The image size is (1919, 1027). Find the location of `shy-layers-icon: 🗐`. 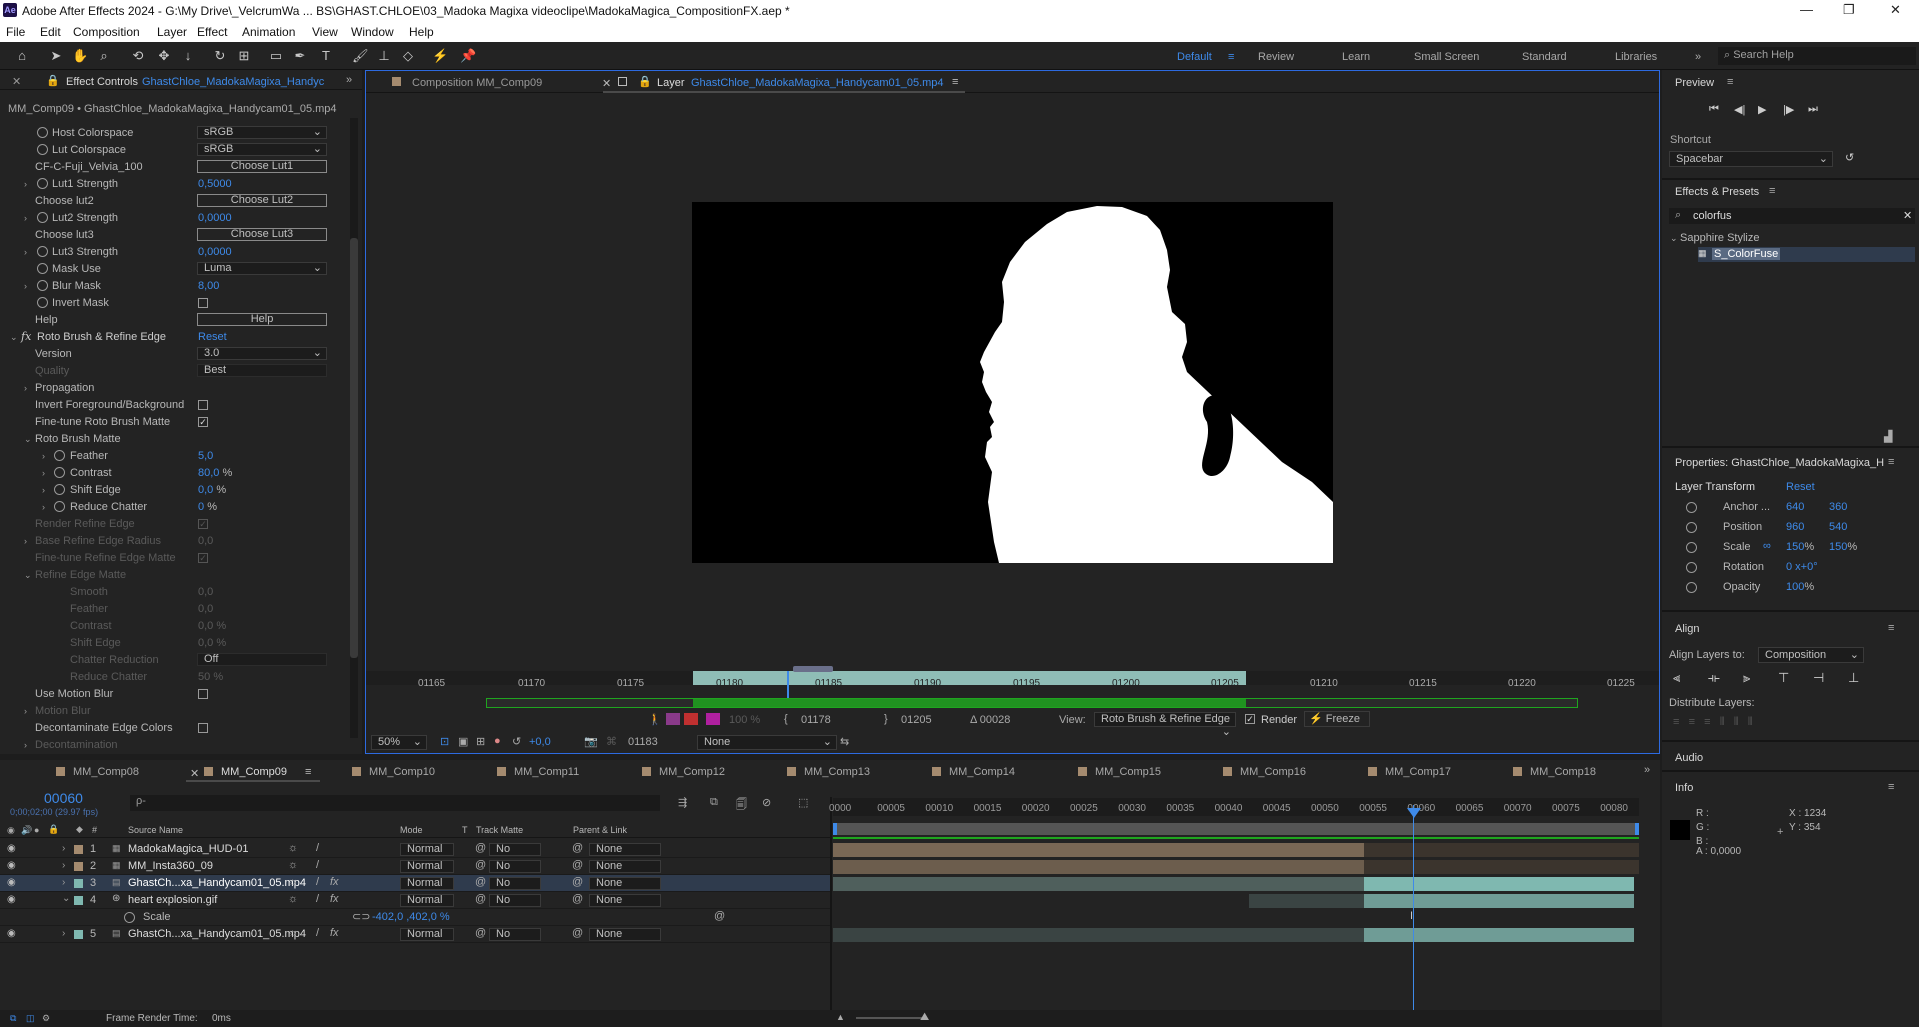

shy-layers-icon: 🗐 is located at coordinates (741, 805).